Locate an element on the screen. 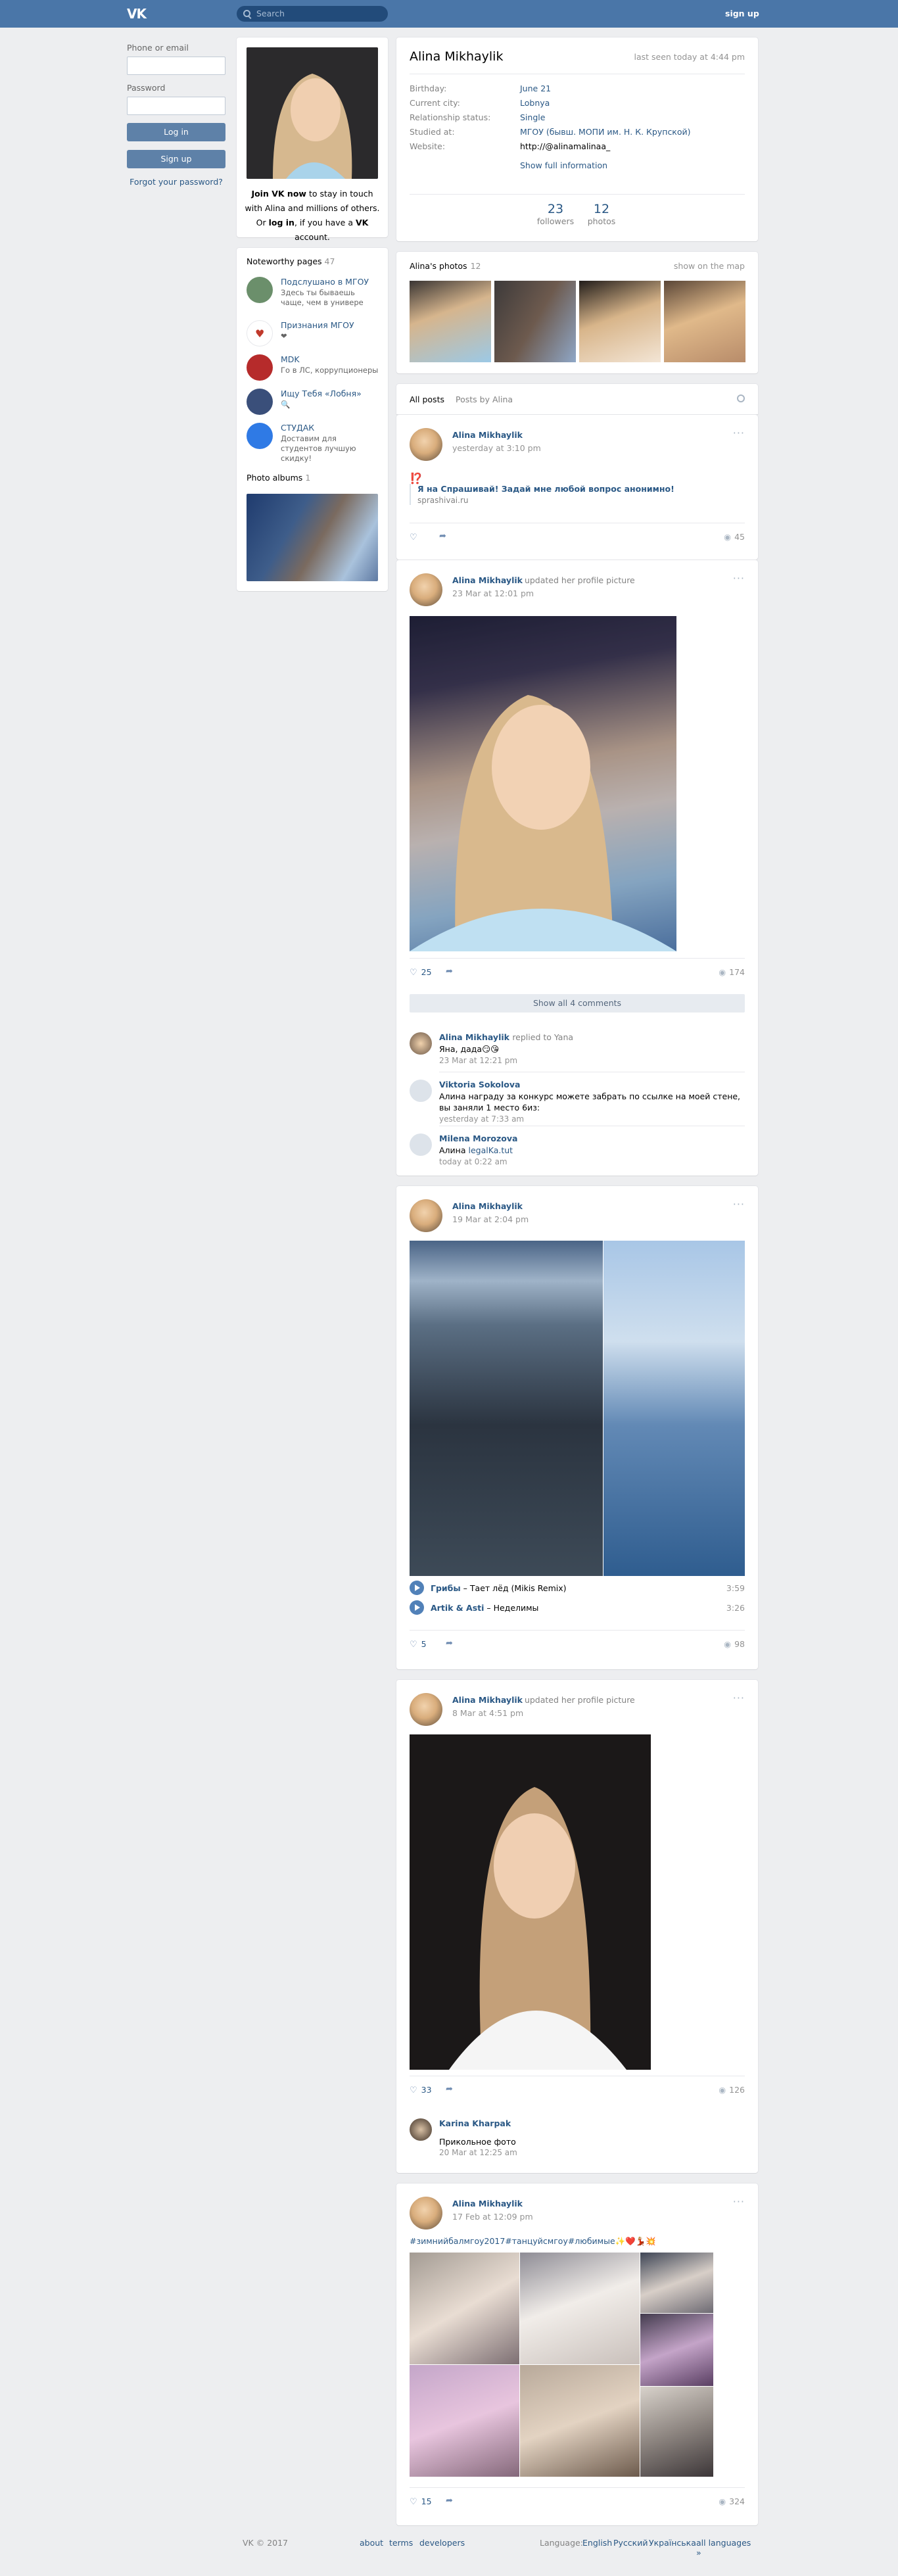  comment-date: today at 0:22 am is located at coordinates (473, 1162).